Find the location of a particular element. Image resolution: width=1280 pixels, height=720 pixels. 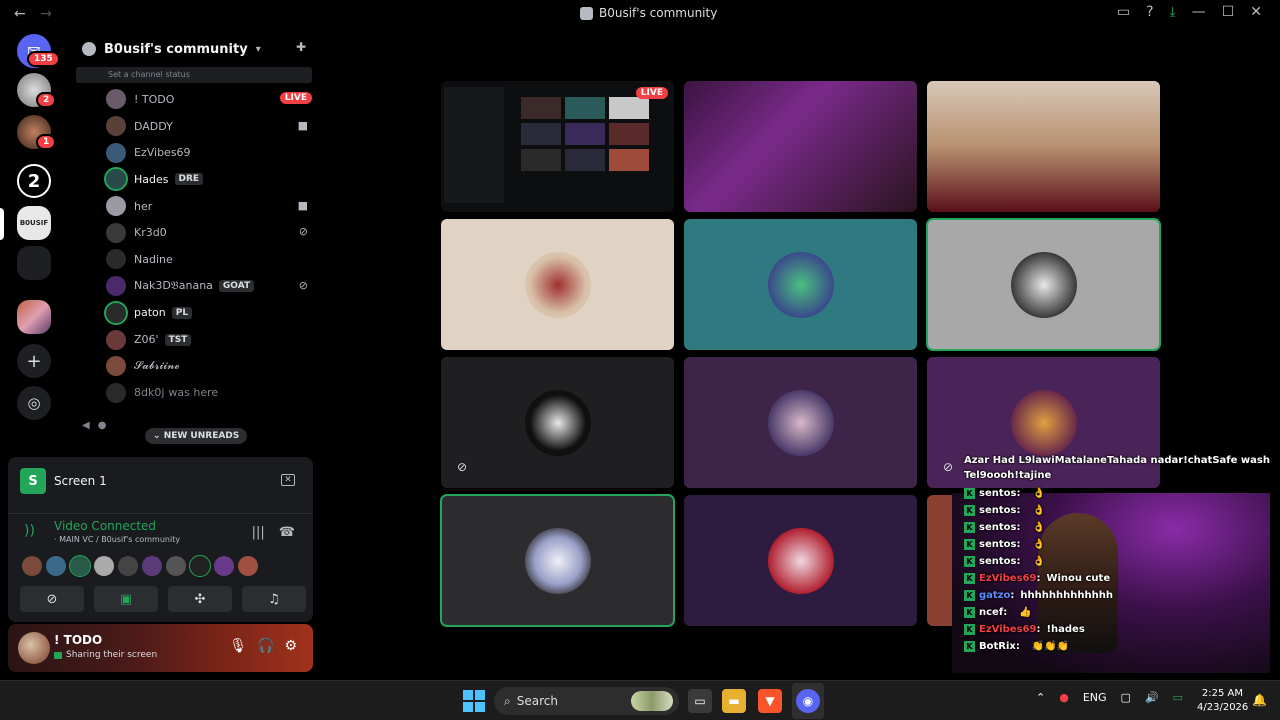

network-icon: ▢ is located at coordinates (1126, 697).